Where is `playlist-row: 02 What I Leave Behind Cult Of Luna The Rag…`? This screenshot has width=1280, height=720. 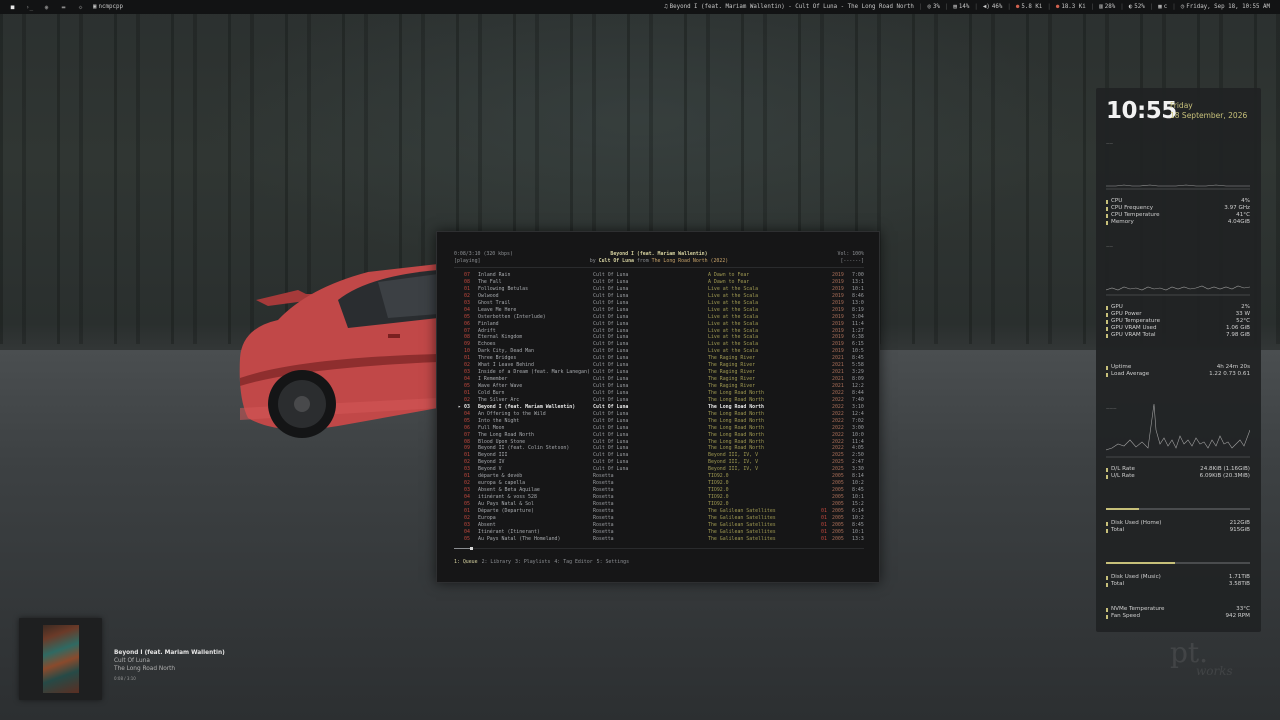
playlist-row: 02 What I Leave Behind Cult Of Luna The Rag… is located at coordinates (659, 365).